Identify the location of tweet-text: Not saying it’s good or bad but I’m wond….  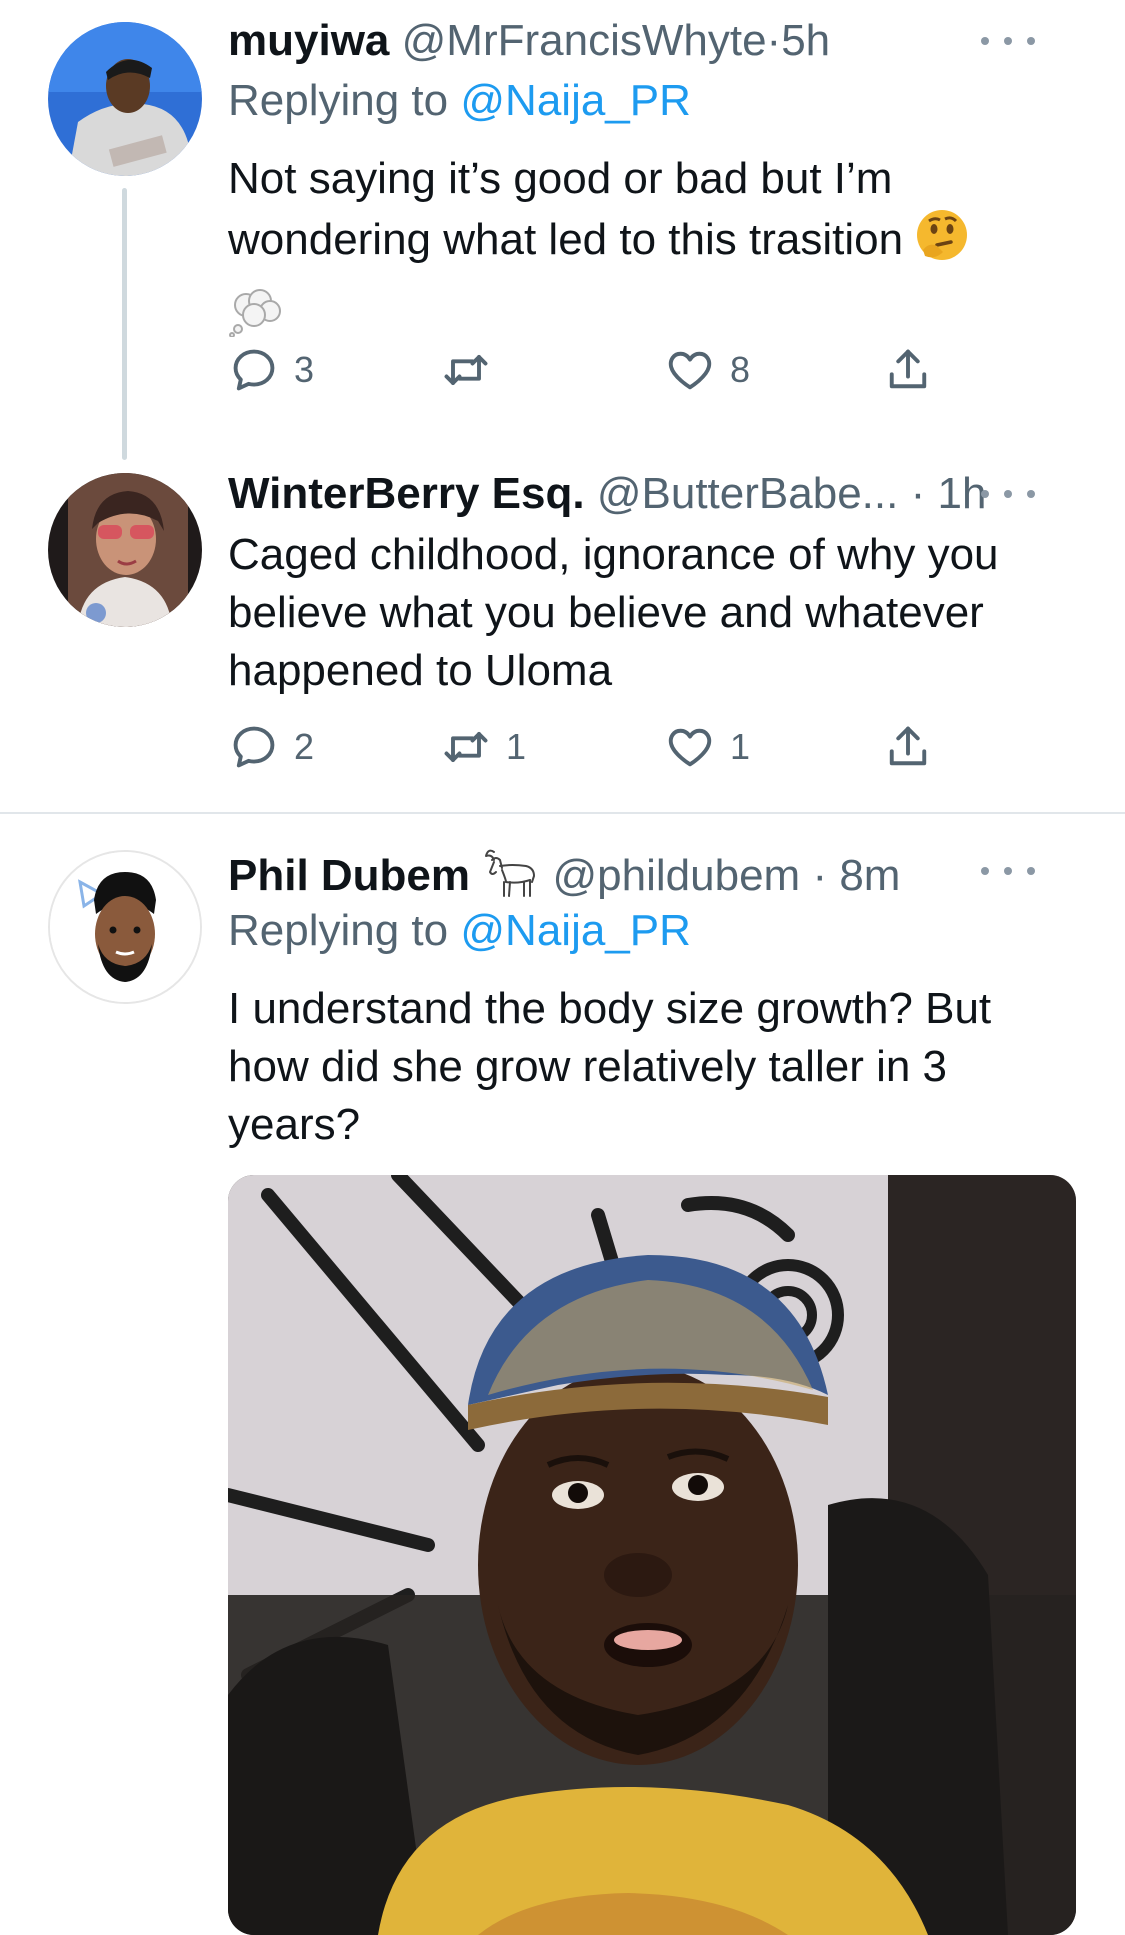
(641, 251).